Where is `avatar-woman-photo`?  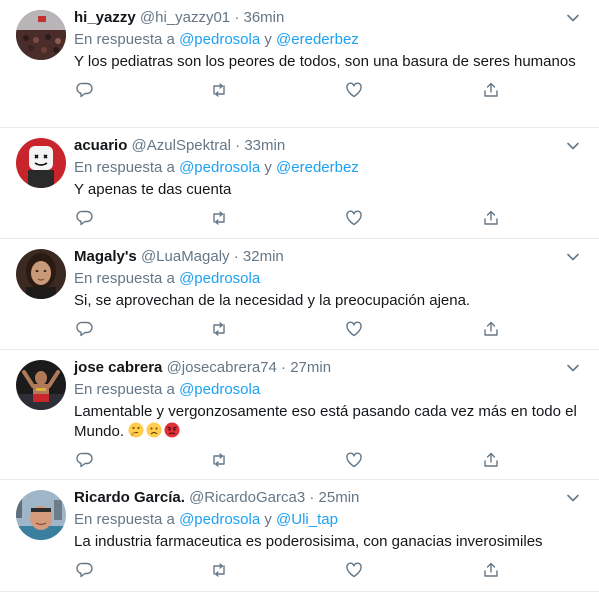 avatar-woman-photo is located at coordinates (41, 274).